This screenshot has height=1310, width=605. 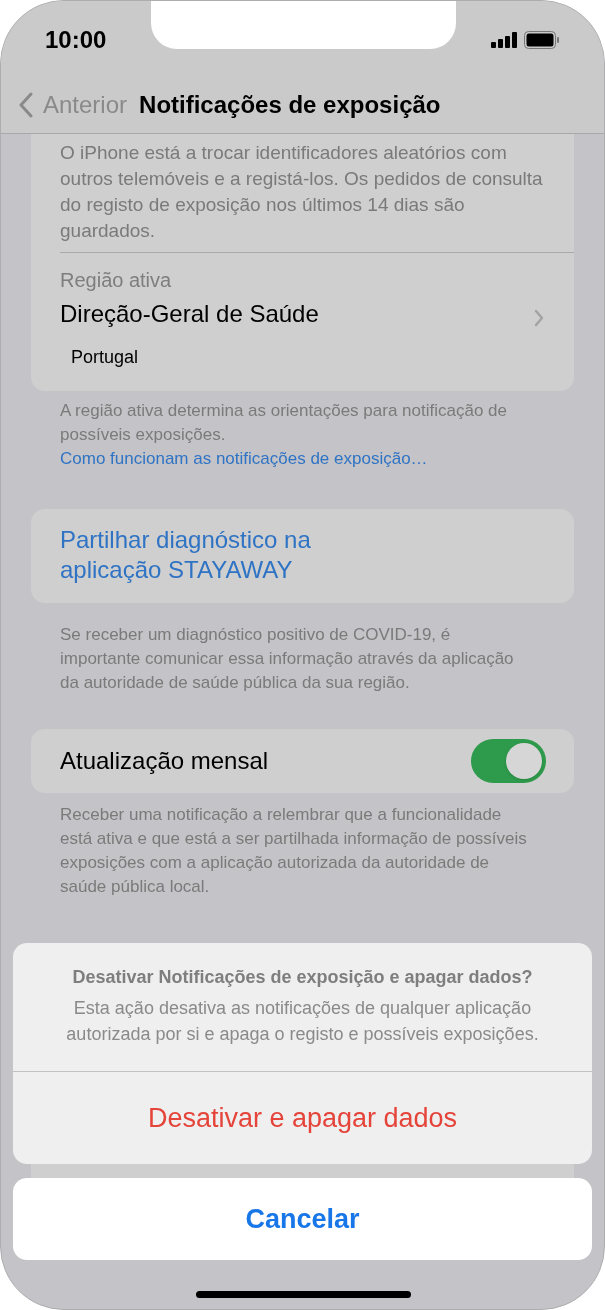 I want to click on monthly-footer-text: Receber uma notificação a relembrar que a funcionalidade está ativa e que está a ser partilhada informação de possíveis exposições com a aplicação autorizada da autoridade de saúde pública local., so click(x=293, y=851).